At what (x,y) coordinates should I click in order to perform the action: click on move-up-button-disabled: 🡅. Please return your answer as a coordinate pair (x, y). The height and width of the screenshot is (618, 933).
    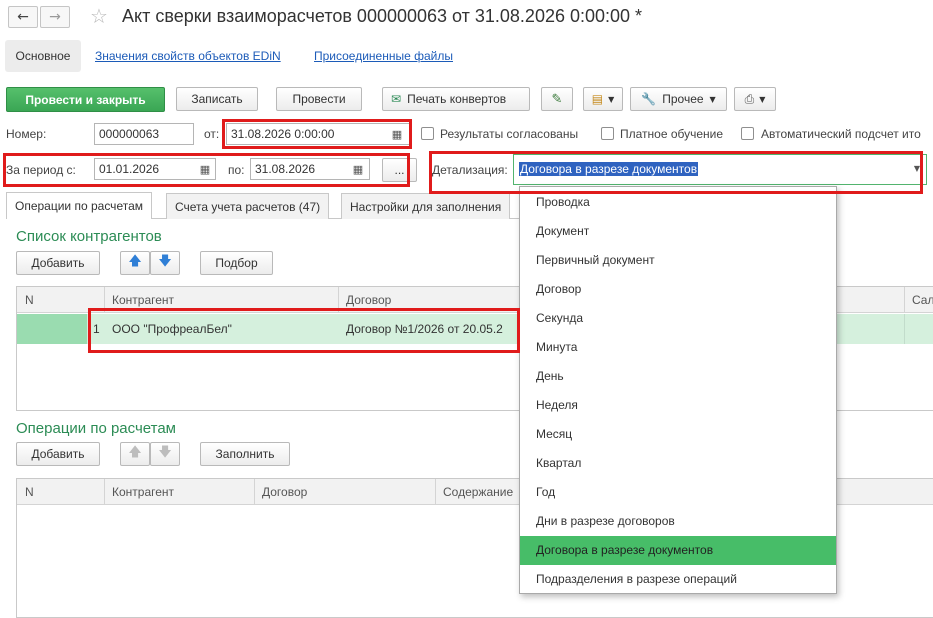
    Looking at the image, I should click on (135, 454).